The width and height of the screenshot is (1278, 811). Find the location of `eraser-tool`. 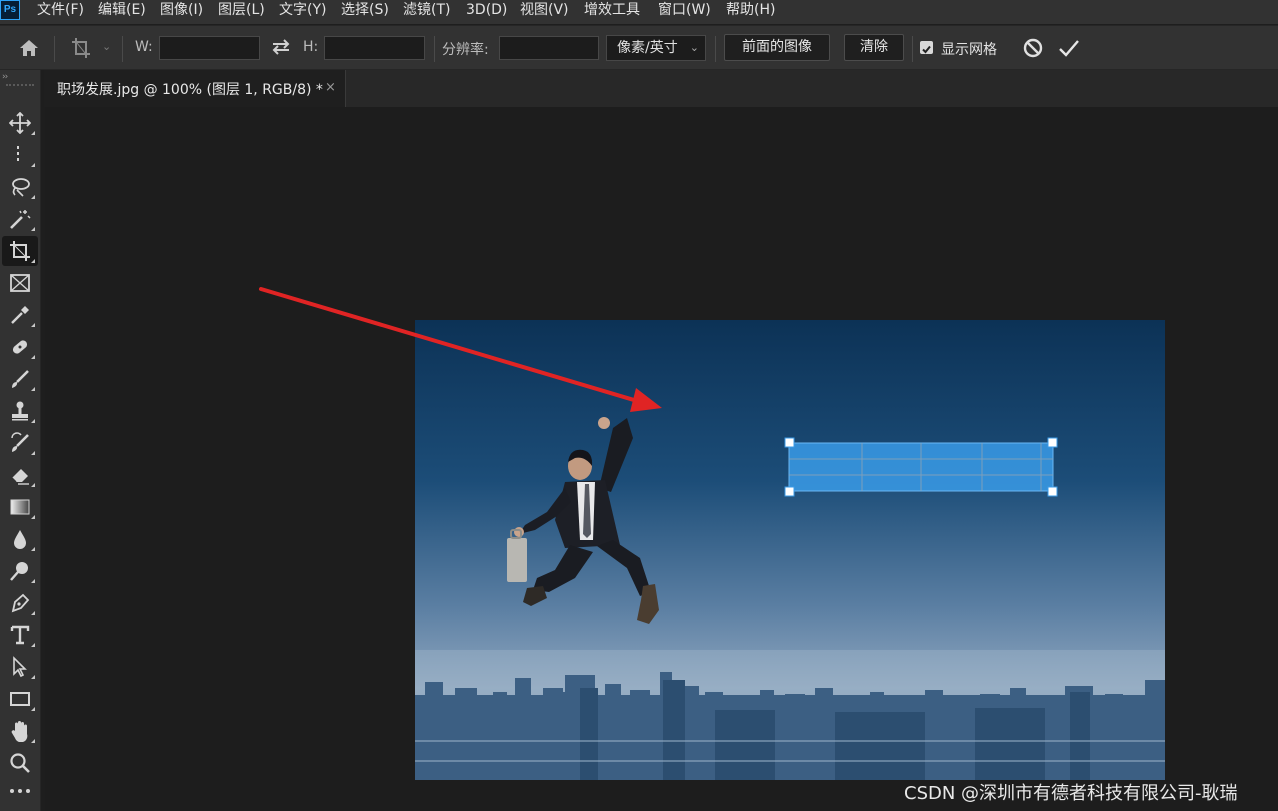

eraser-tool is located at coordinates (20, 475).